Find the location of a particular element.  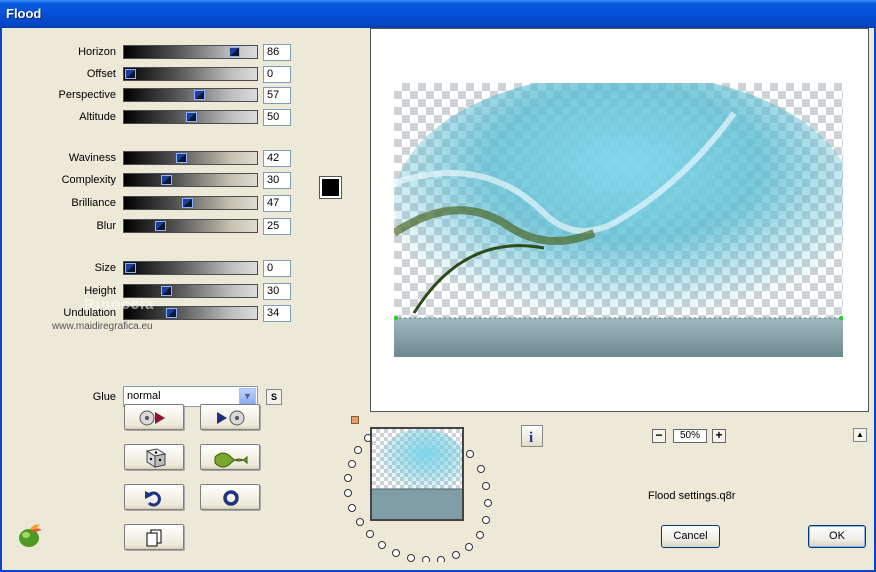

altitude-value-field: 50 is located at coordinates (277, 117).